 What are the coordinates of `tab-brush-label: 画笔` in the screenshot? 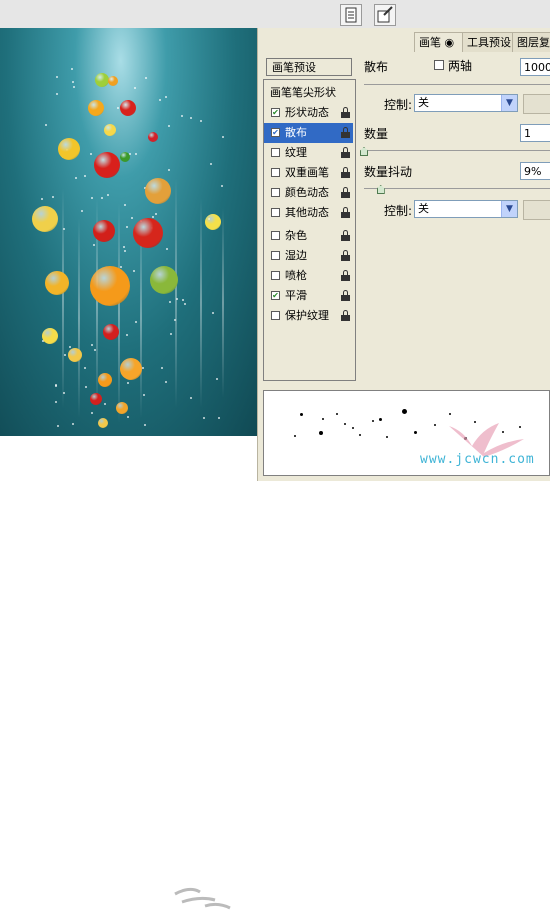 It's located at (430, 42).